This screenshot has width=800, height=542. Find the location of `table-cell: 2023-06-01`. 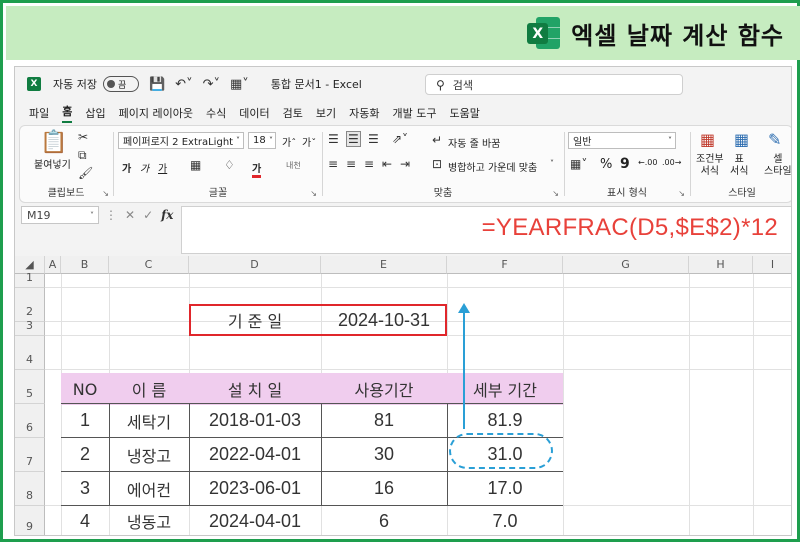

table-cell: 2023-06-01 is located at coordinates (255, 488).